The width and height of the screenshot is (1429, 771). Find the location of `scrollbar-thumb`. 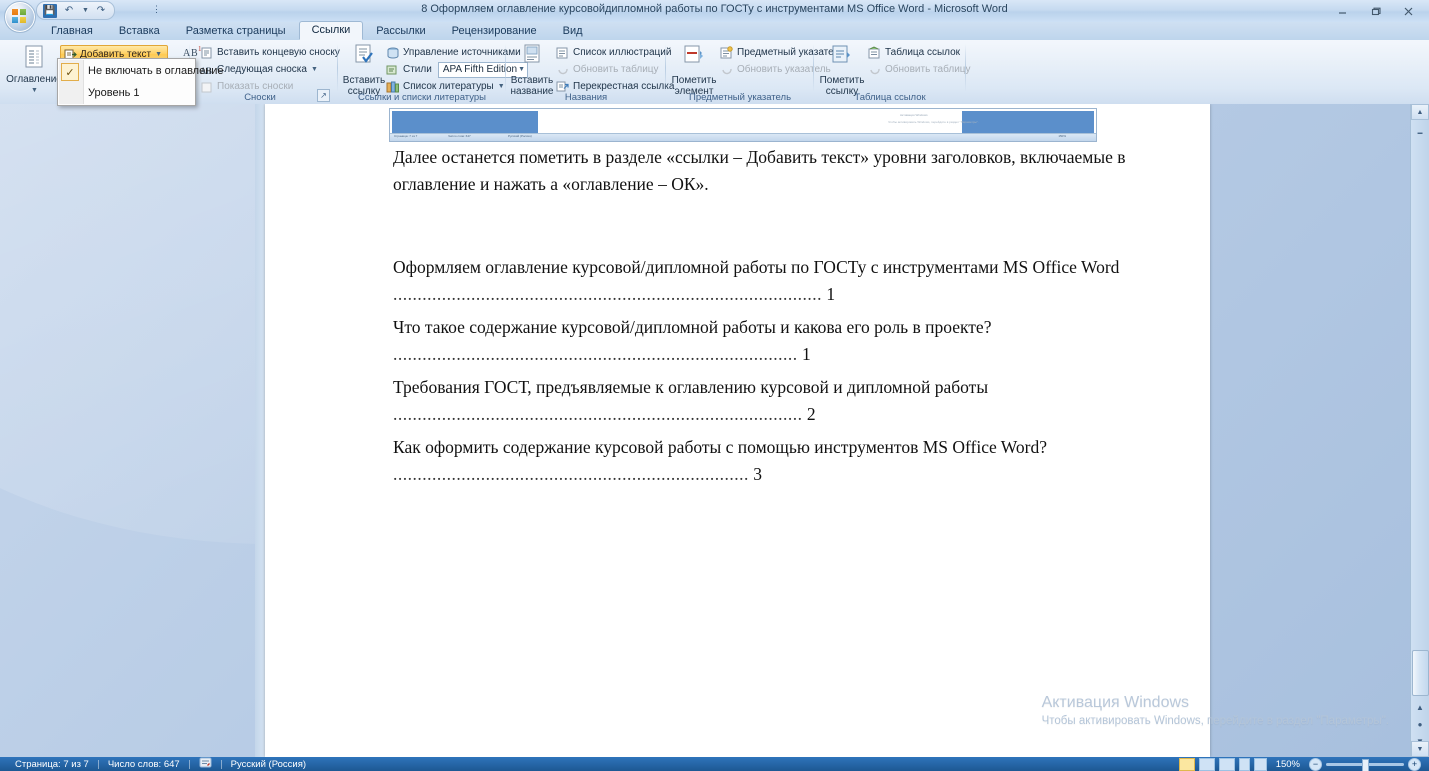

scrollbar-thumb is located at coordinates (1420, 673).